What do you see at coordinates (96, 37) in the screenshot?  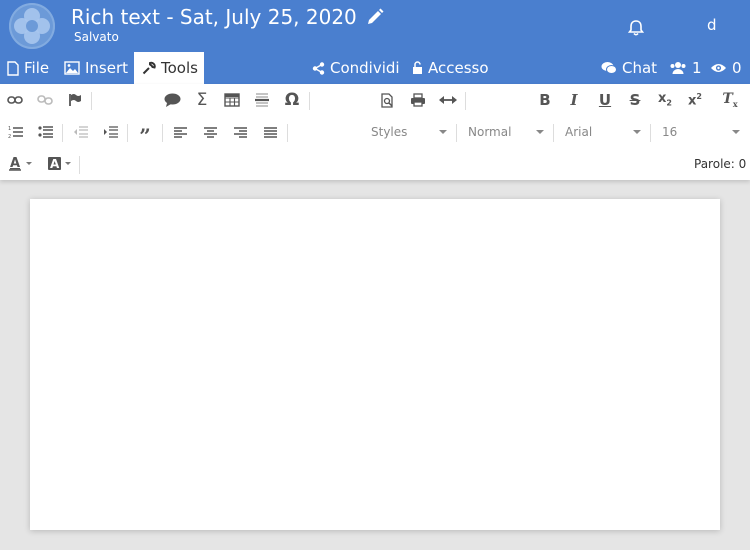 I see `save-status: Salvato` at bounding box center [96, 37].